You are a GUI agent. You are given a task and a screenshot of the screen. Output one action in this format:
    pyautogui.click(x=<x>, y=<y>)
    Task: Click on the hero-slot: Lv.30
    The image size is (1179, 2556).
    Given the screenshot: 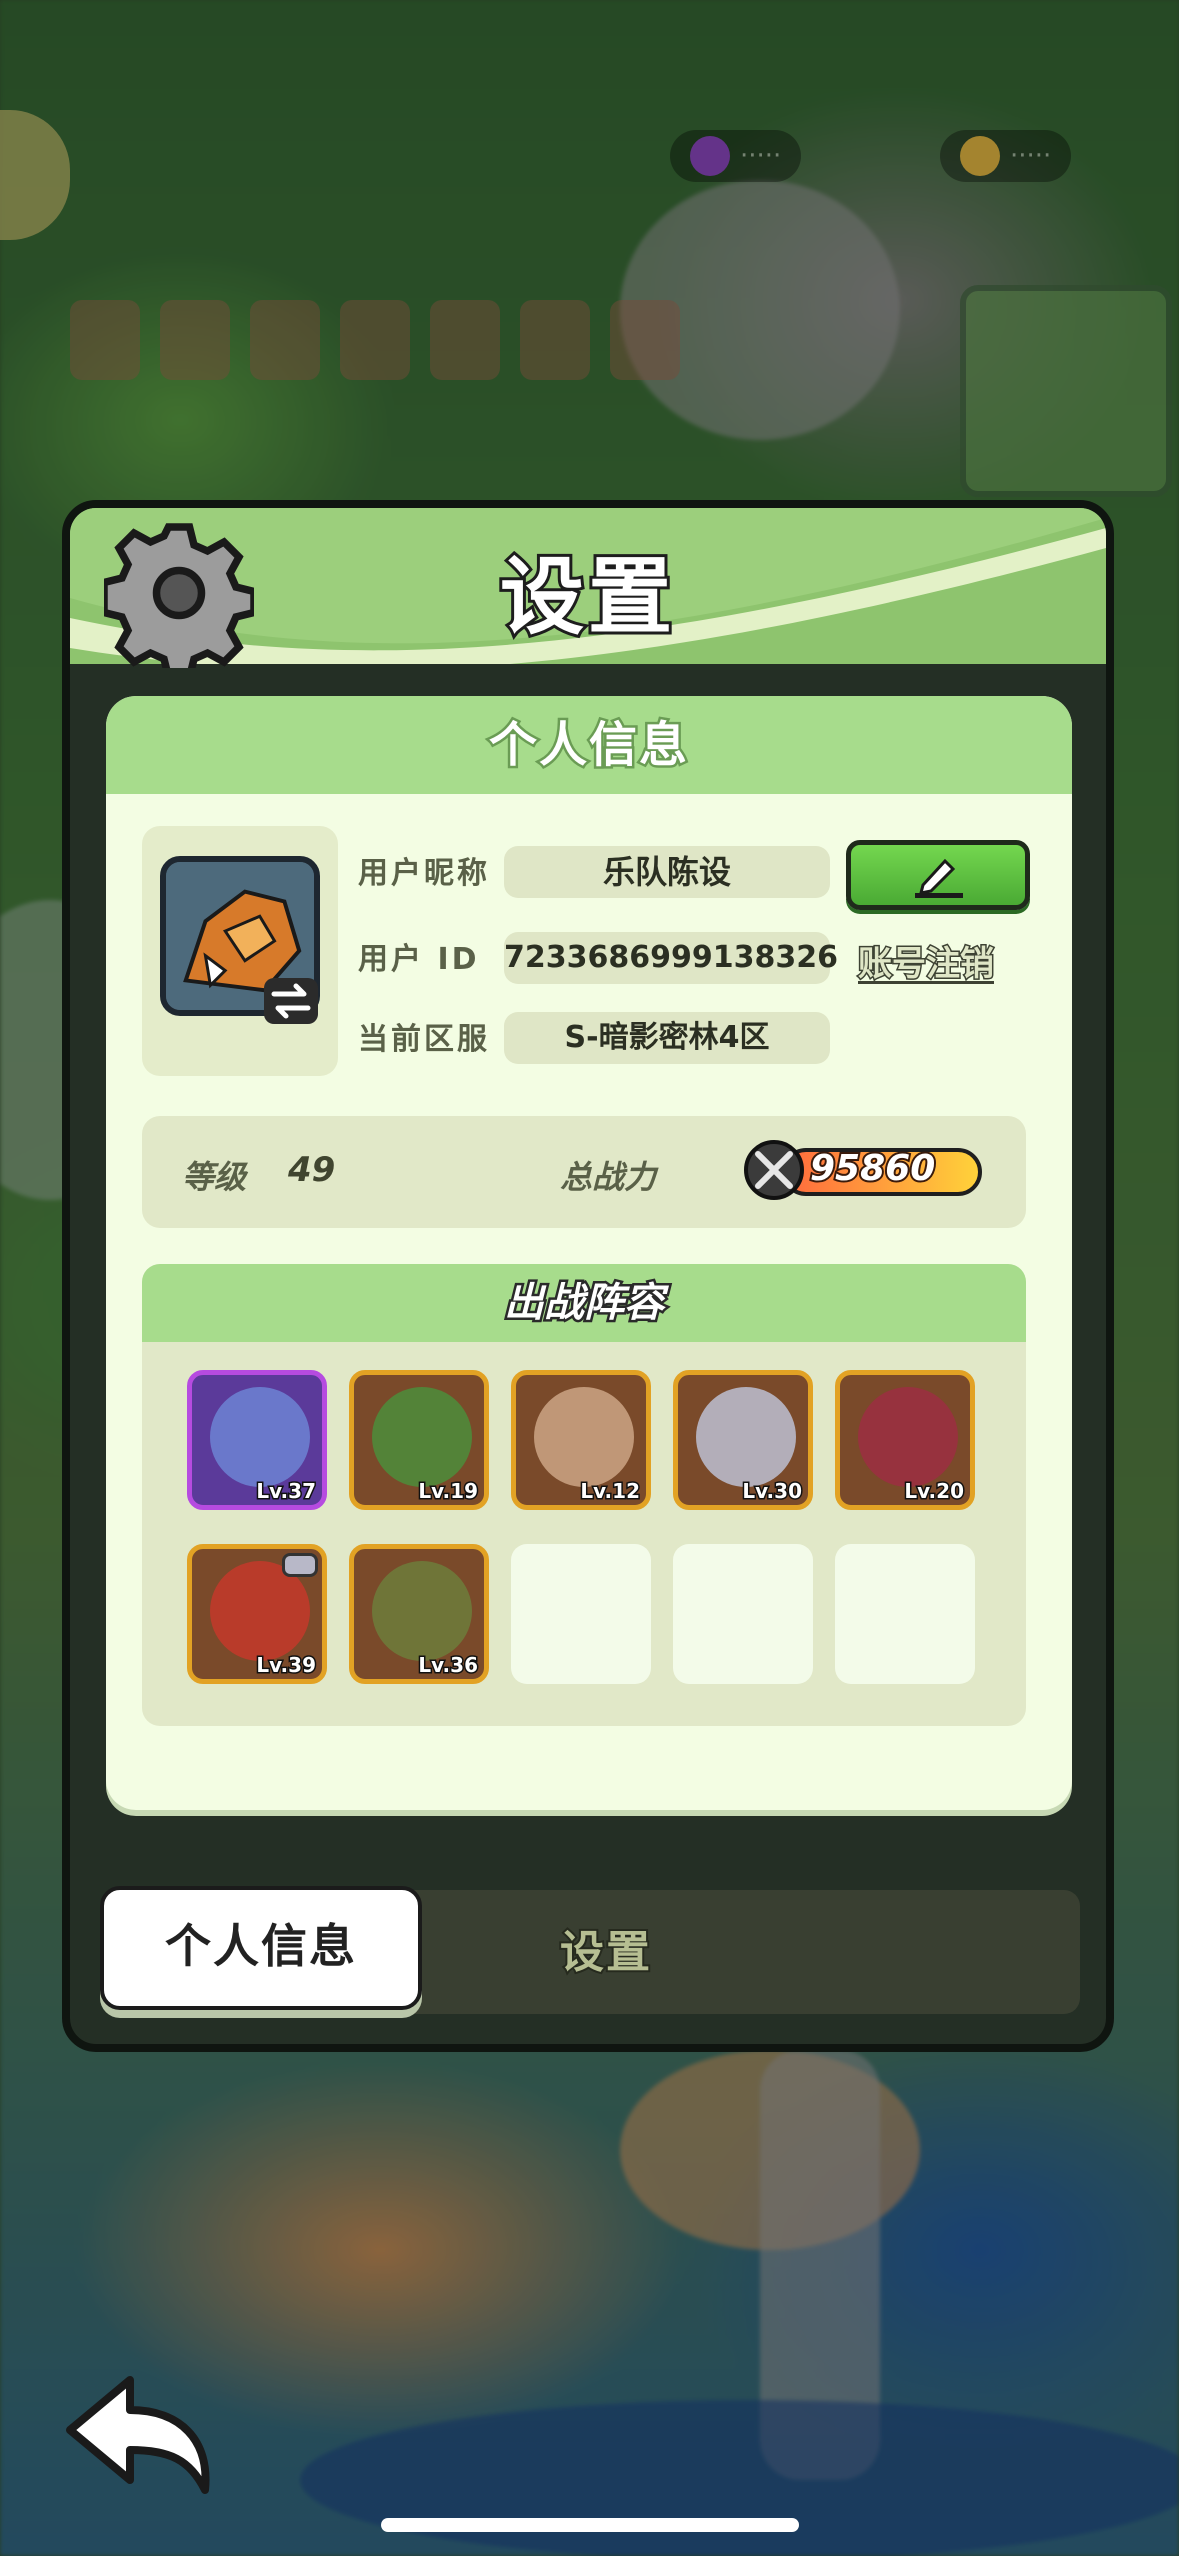 What is the action you would take?
    pyautogui.click(x=743, y=1440)
    